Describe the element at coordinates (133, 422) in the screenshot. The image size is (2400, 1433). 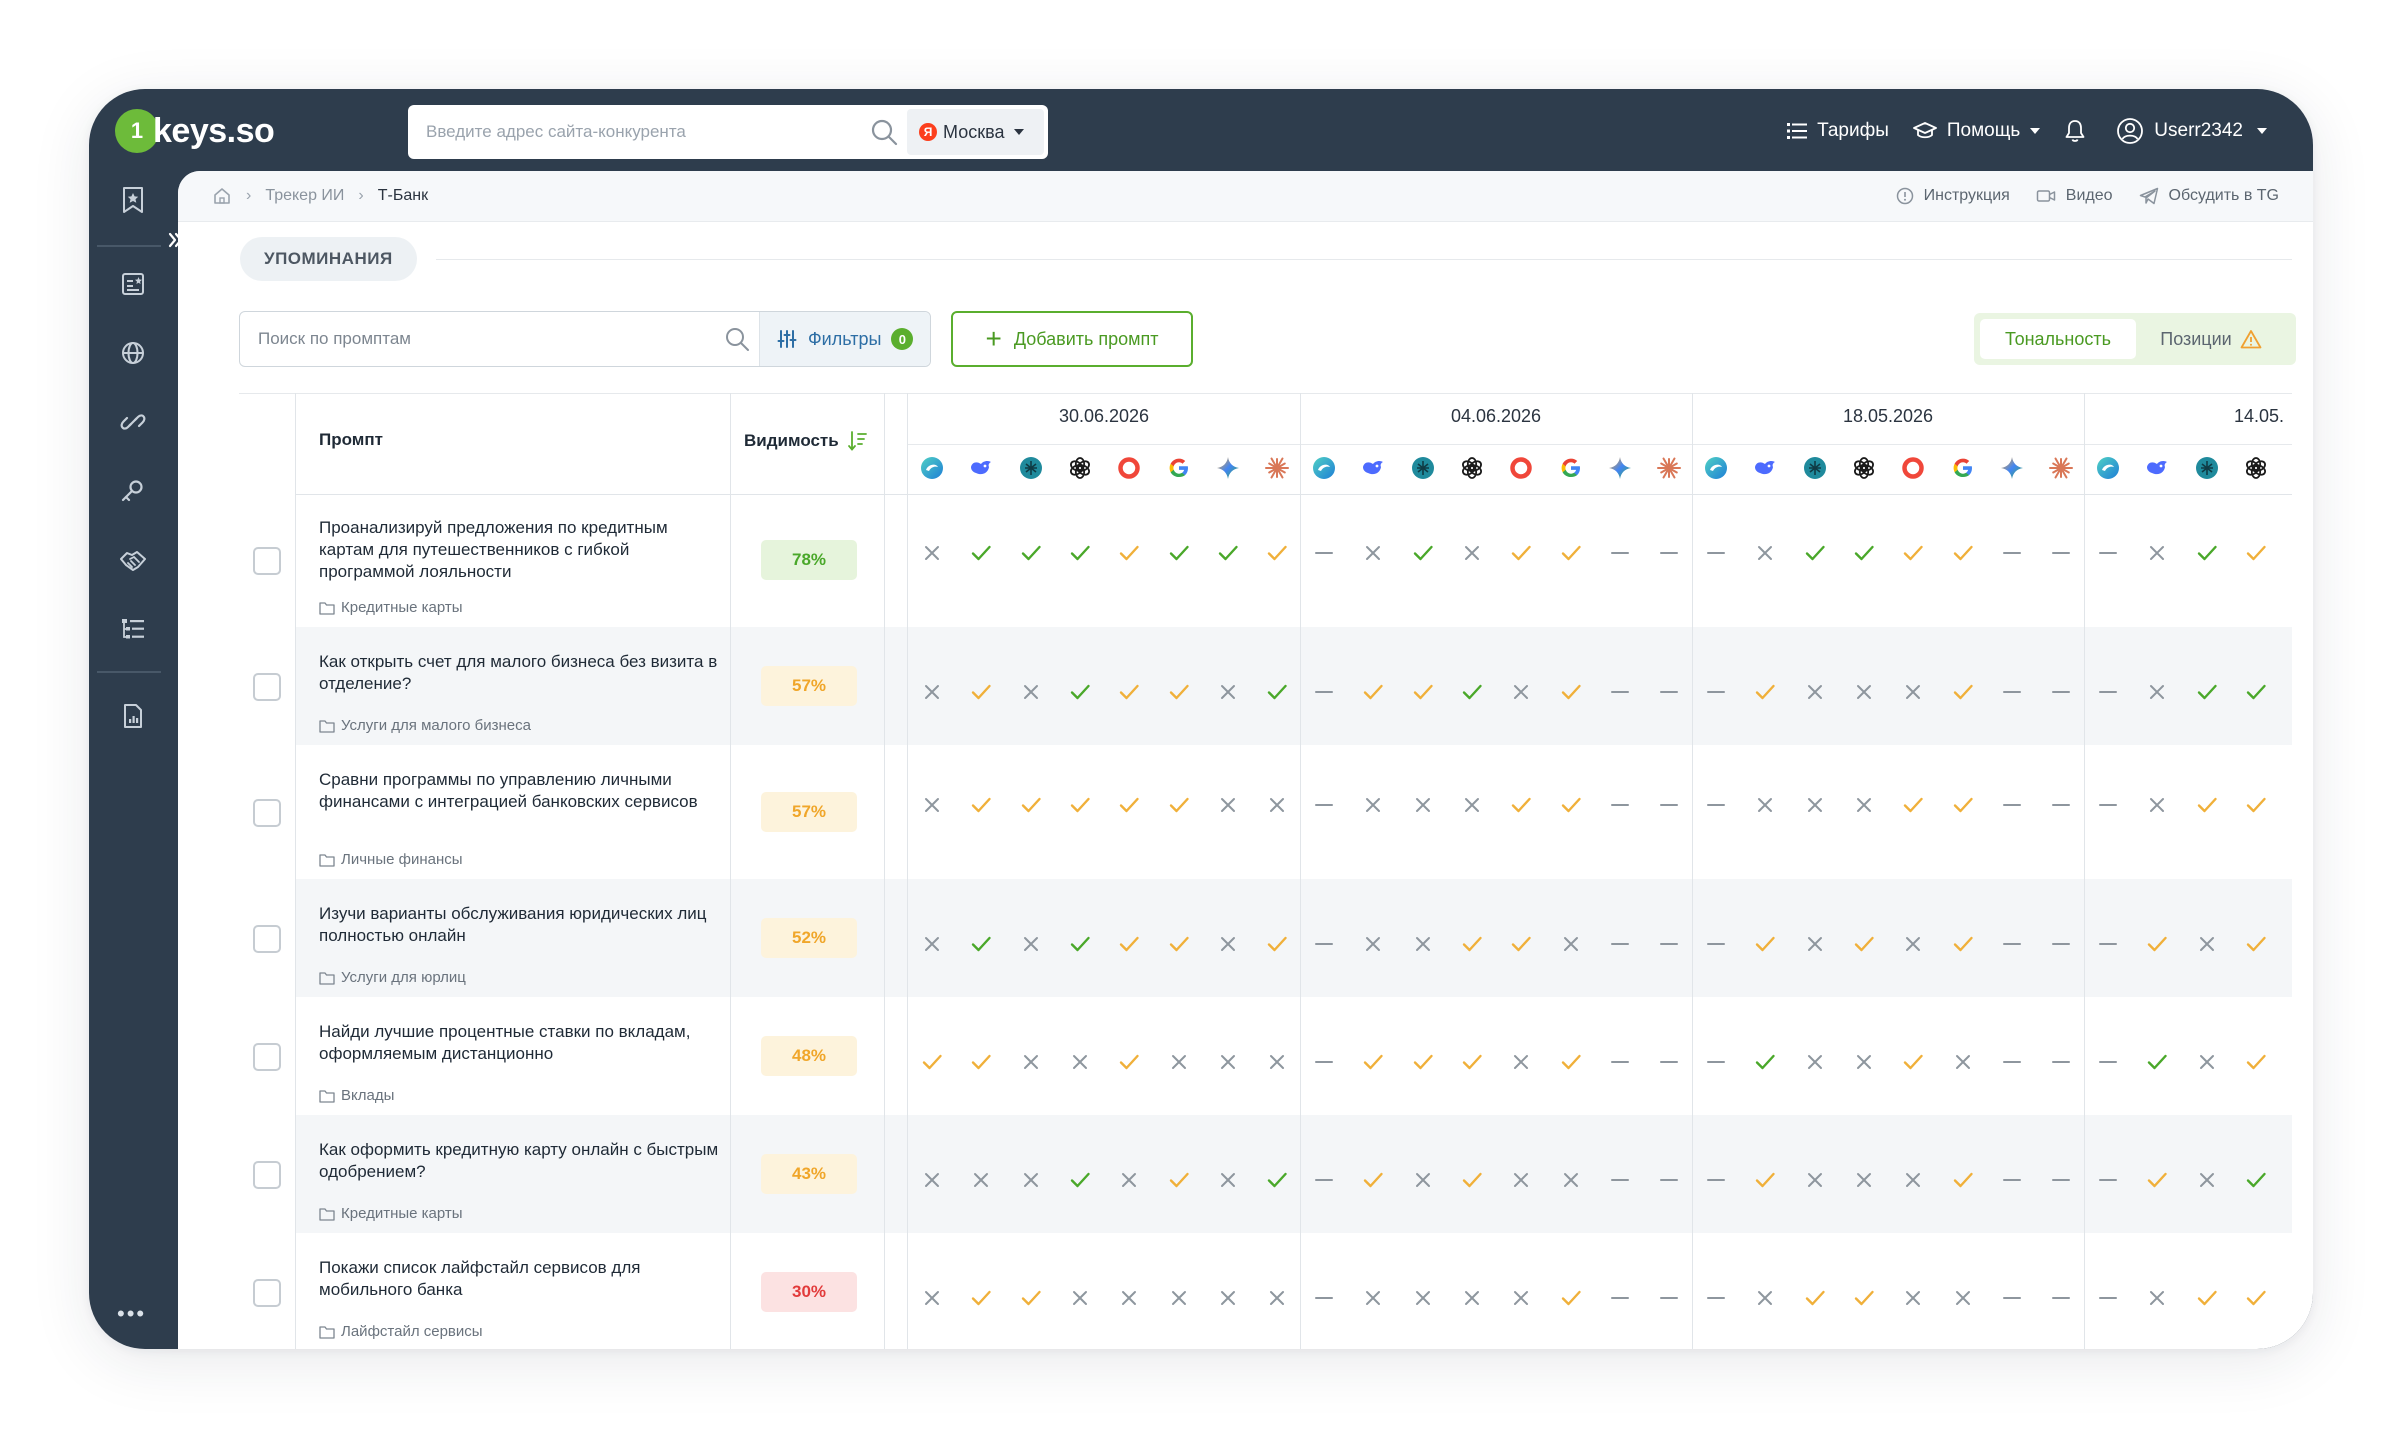
I see `link-icon` at that location.